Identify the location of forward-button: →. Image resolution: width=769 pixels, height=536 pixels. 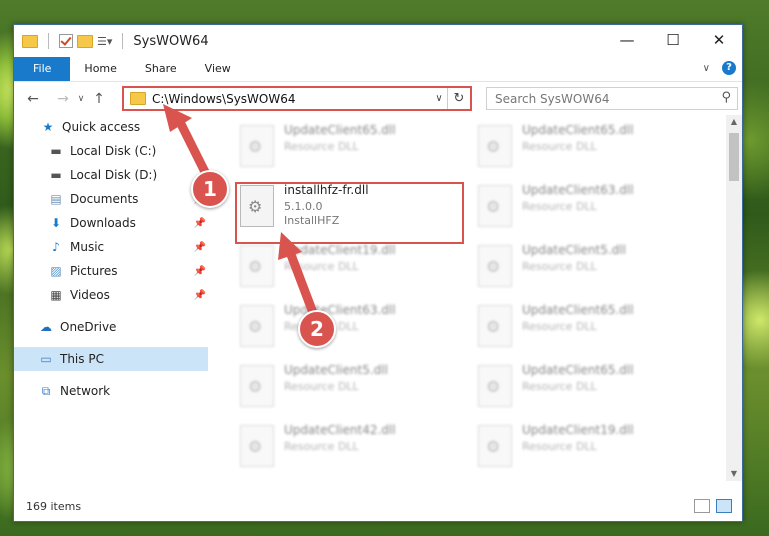
(63, 99).